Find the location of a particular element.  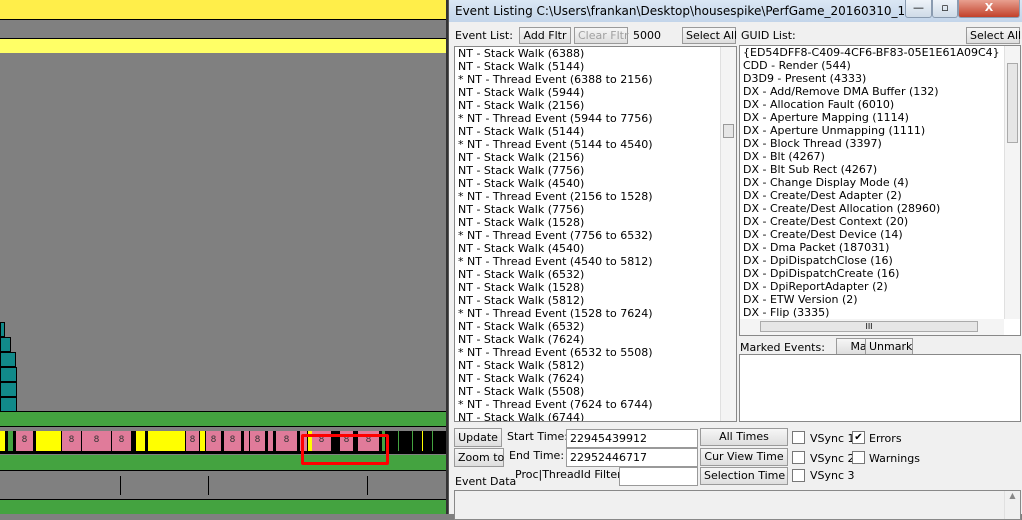

event-list-item: * NT - Thread Event (5144 to 4540) is located at coordinates (595, 144).